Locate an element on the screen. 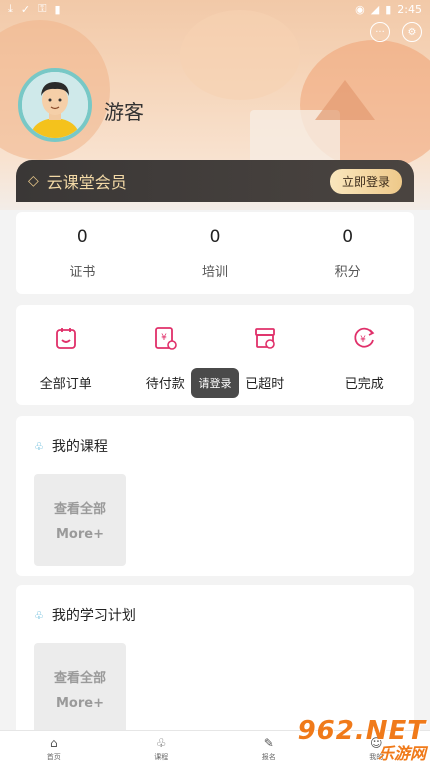 The width and height of the screenshot is (430, 766). login-toast: 请登录 is located at coordinates (215, 383).